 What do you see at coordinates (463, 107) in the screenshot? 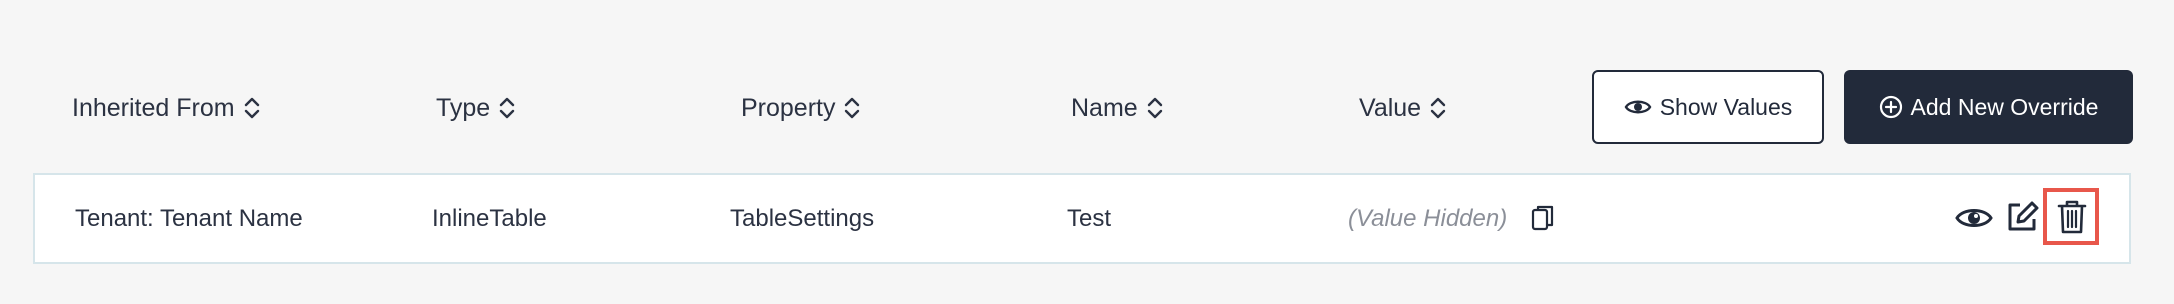
I see `column-header-label: Type` at bounding box center [463, 107].